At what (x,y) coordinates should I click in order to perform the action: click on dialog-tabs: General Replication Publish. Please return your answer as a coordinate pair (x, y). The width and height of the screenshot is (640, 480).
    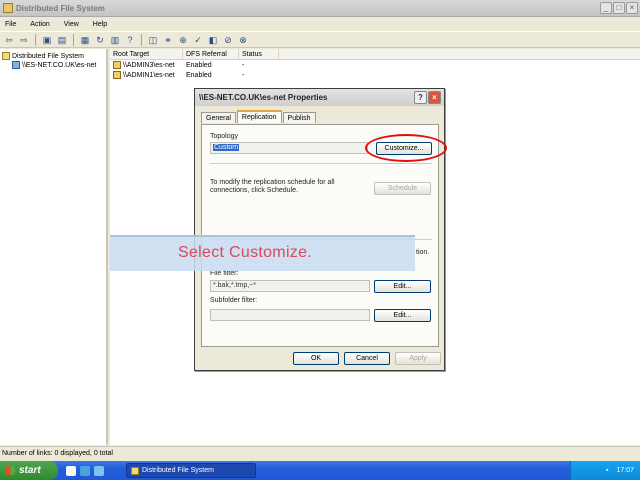
    Looking at the image, I should click on (259, 116).